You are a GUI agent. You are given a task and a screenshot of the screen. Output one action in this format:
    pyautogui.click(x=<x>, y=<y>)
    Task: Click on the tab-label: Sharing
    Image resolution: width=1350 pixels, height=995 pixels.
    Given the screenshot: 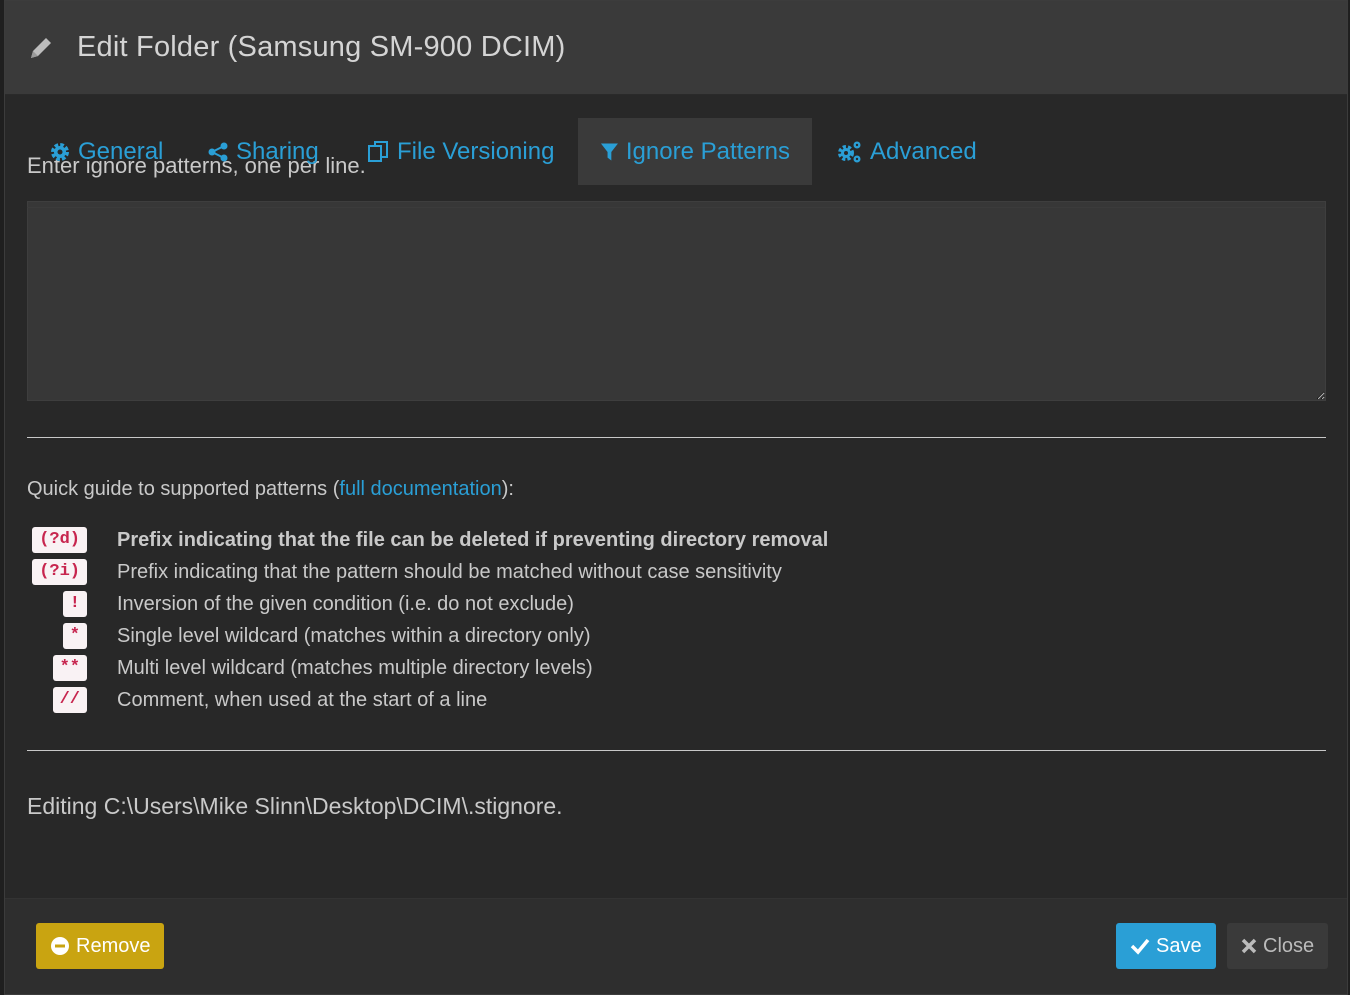 What is the action you would take?
    pyautogui.click(x=277, y=151)
    